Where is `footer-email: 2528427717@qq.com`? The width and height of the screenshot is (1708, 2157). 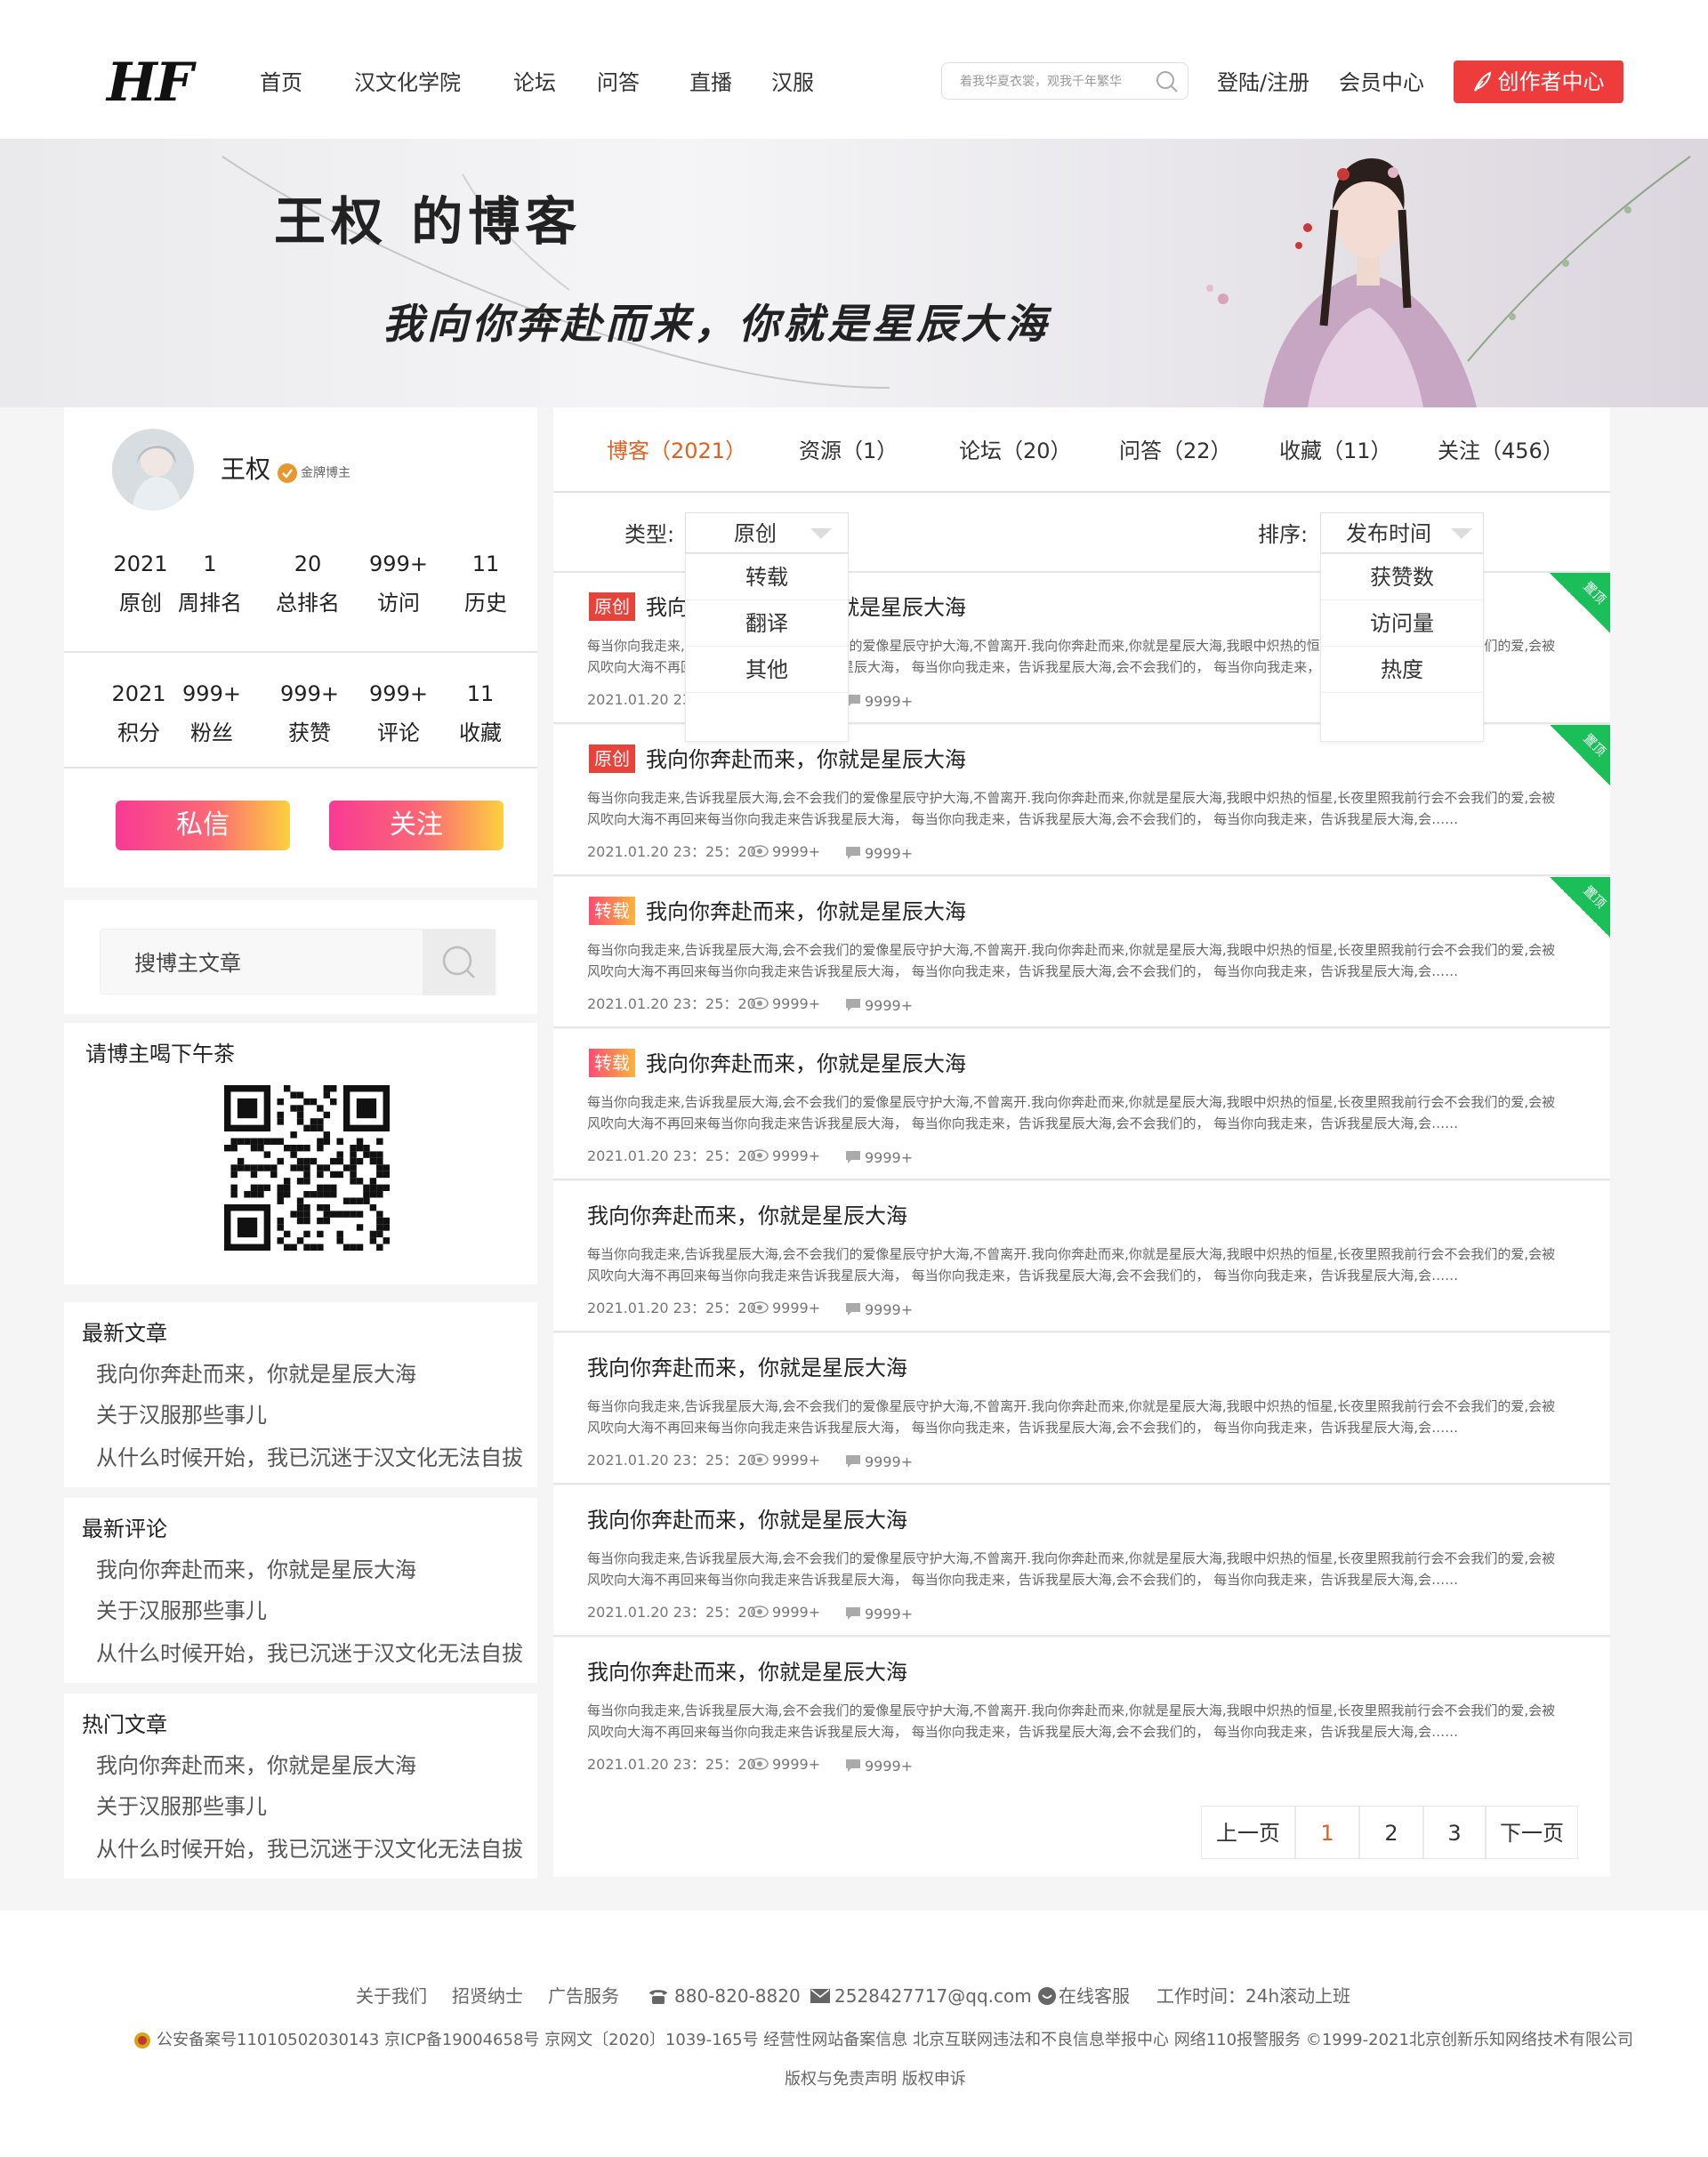 footer-email: 2528427717@qq.com is located at coordinates (933, 1996).